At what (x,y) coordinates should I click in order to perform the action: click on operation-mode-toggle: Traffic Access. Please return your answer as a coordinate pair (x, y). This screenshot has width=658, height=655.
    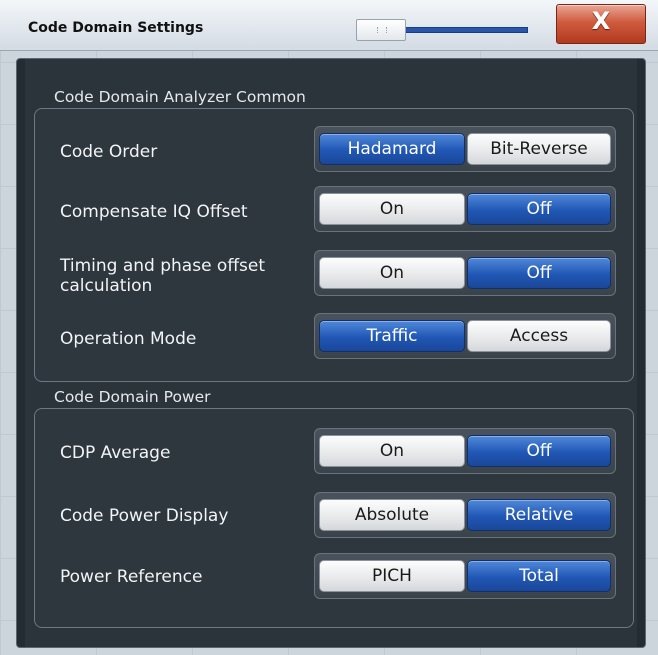
    Looking at the image, I should click on (465, 336).